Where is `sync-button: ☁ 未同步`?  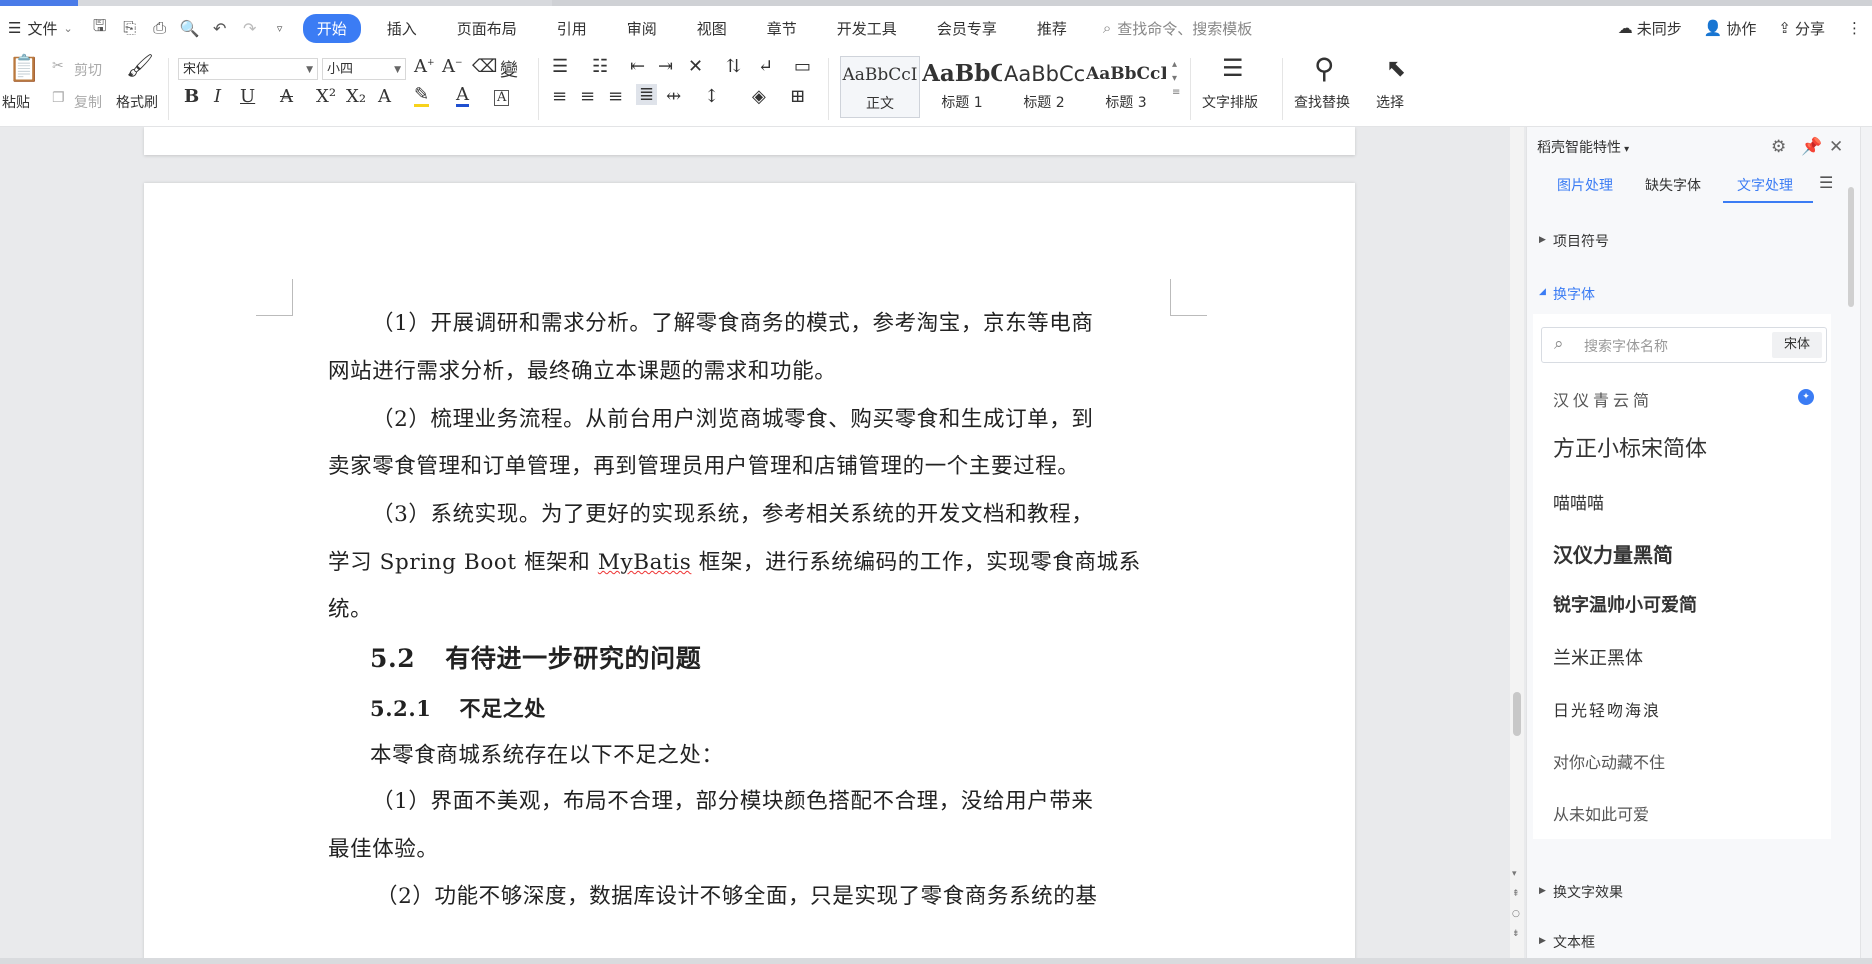
sync-button: ☁ 未同步 is located at coordinates (1650, 28).